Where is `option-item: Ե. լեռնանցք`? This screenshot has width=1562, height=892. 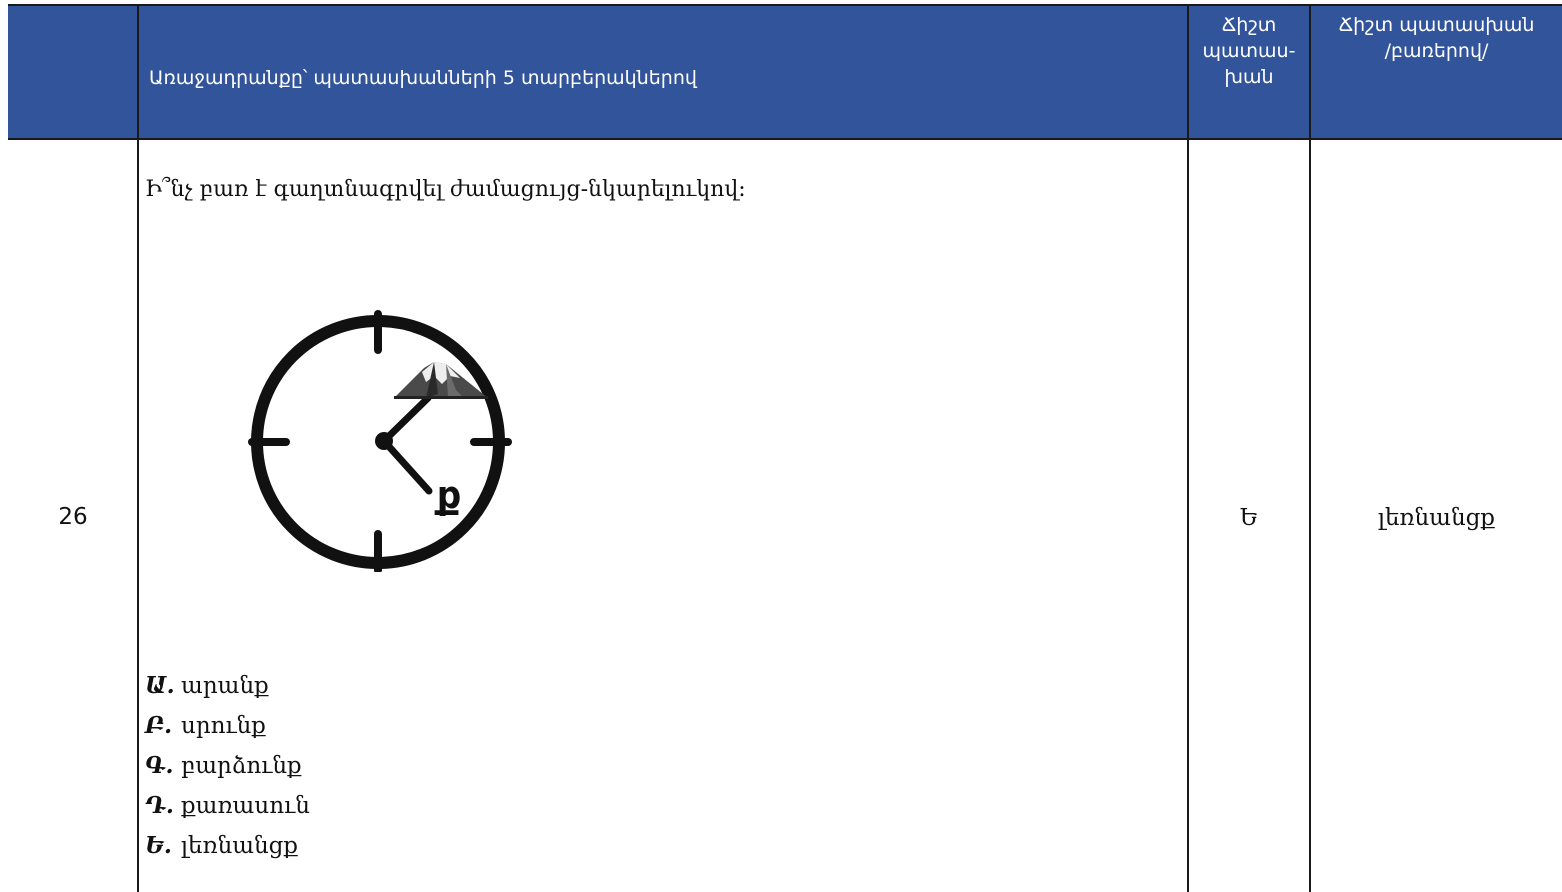
option-item: Ե. լեռնանցք is located at coordinates (227, 846).